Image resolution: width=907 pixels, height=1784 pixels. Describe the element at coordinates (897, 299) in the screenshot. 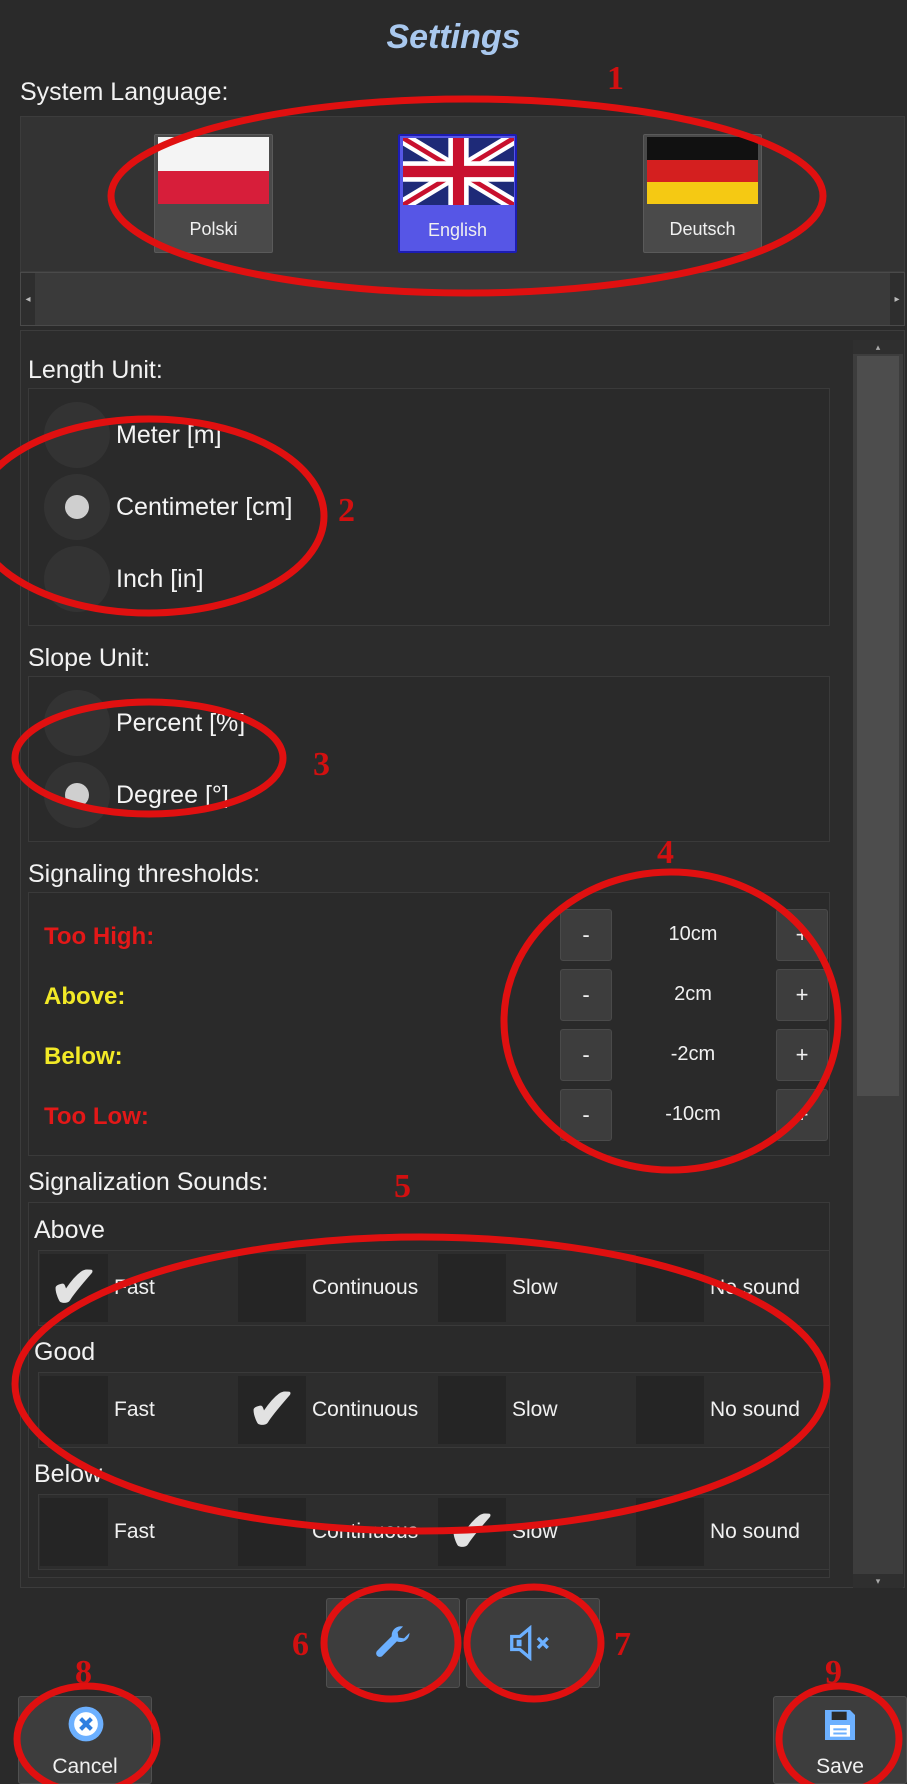

I see `scroll-right-icon: ▸` at that location.